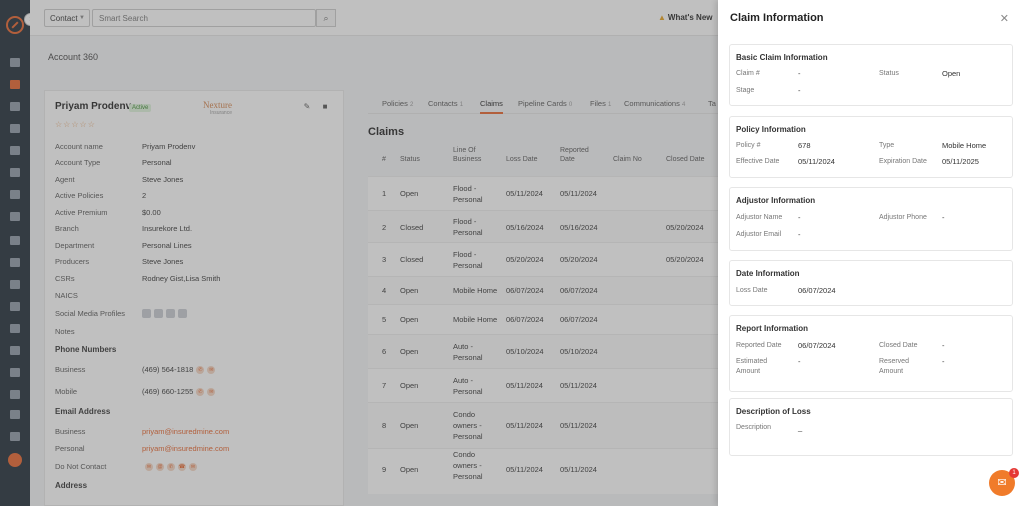 This screenshot has width=1024, height=506. Describe the element at coordinates (800, 427) in the screenshot. I see `field-value: _` at that location.